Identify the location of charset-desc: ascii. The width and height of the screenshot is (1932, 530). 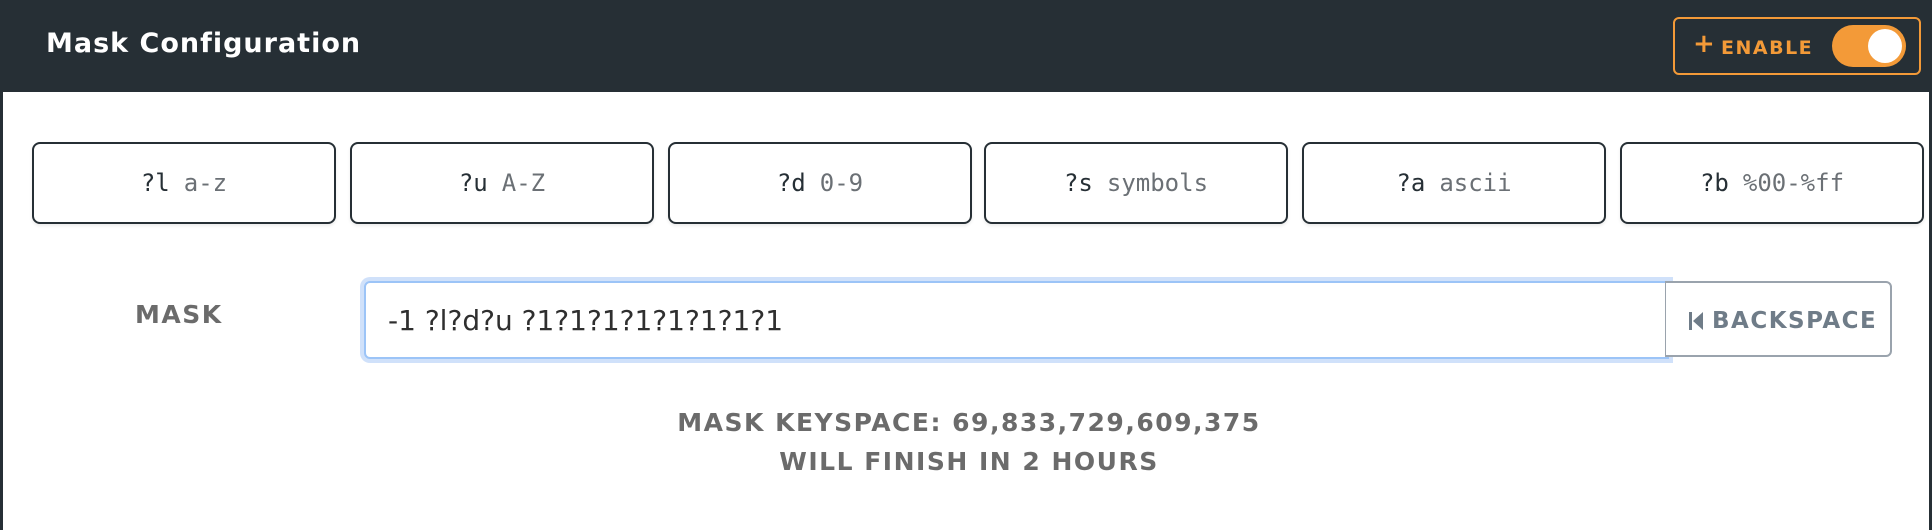
(1475, 183).